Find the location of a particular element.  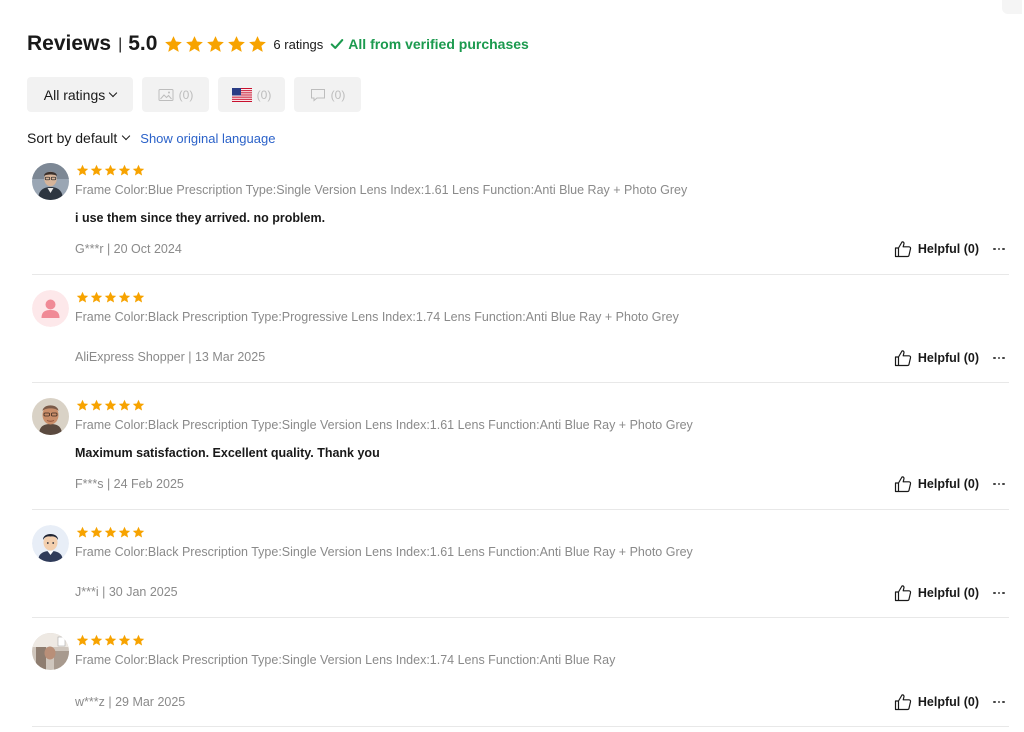

verified-badge: All from verified purchases is located at coordinates (429, 44).